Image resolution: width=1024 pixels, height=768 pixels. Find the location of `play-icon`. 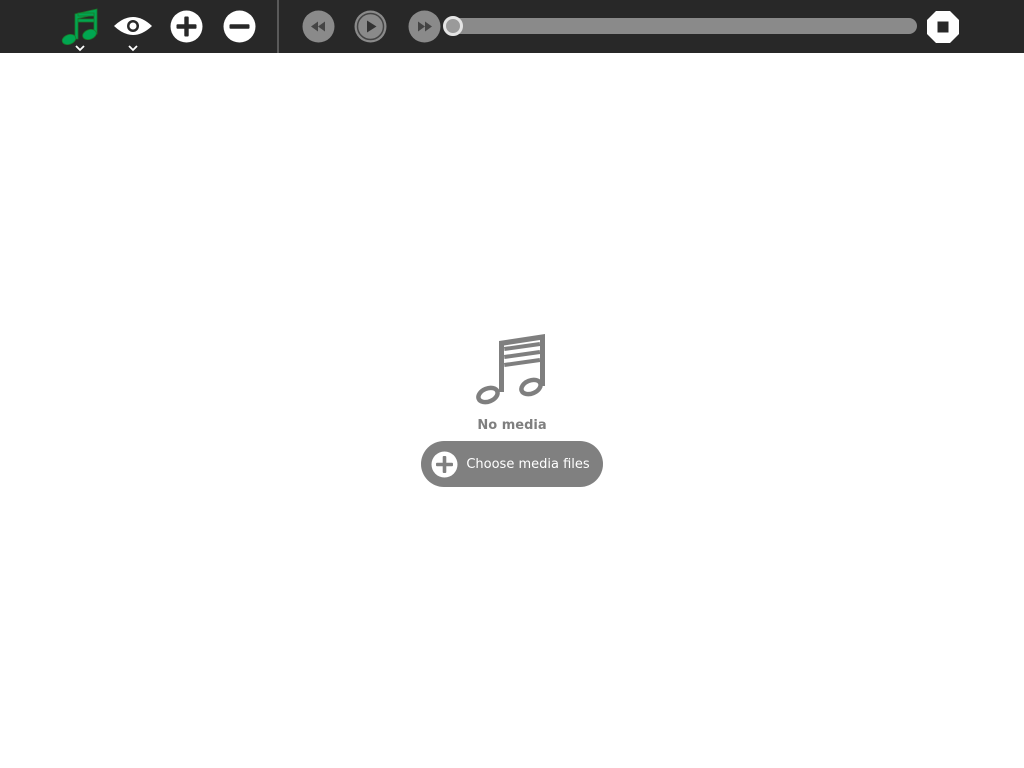

play-icon is located at coordinates (370, 26).